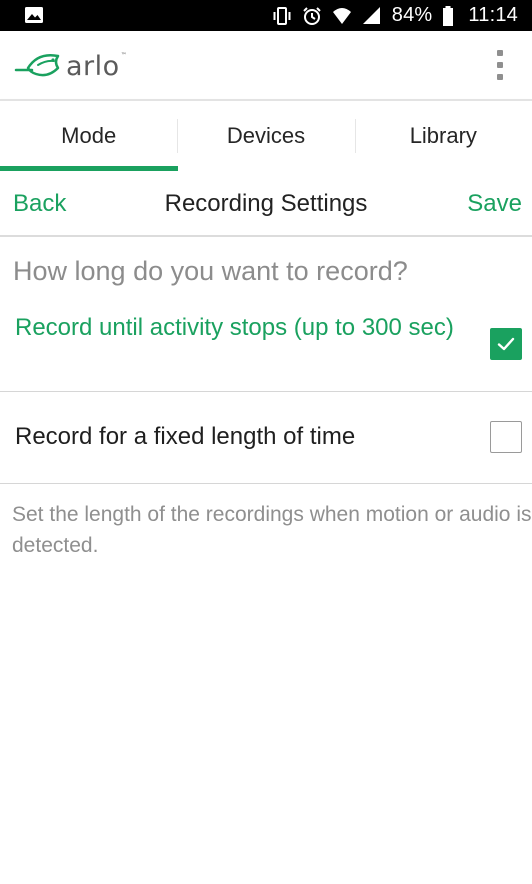 The width and height of the screenshot is (532, 884). I want to click on tab-devices: Devices, so click(265, 136).